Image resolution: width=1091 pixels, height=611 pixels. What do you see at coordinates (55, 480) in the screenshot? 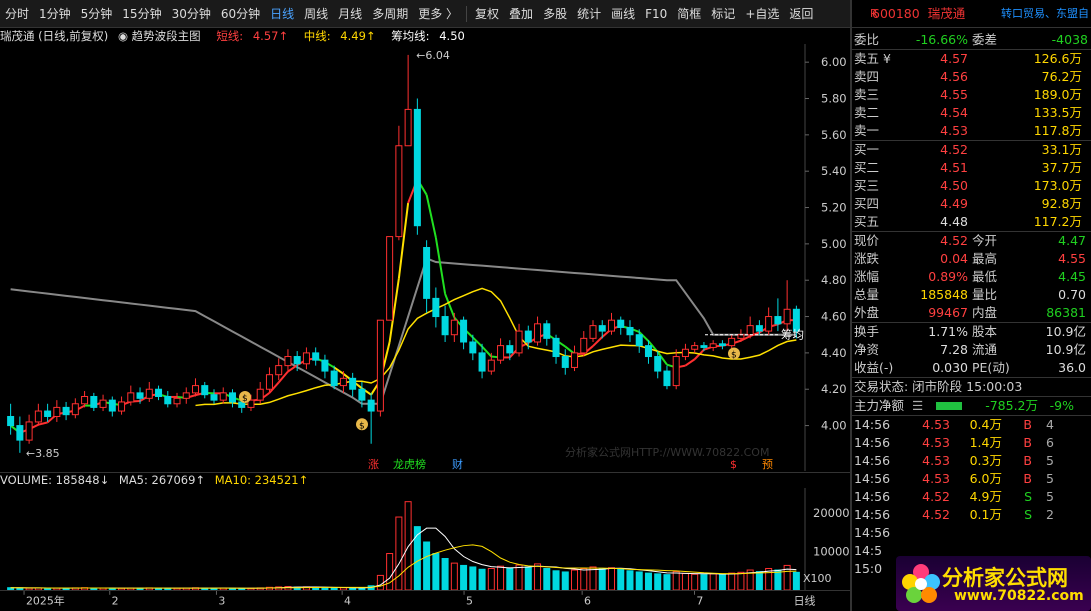
I see `volume-value: VOLUME: 185848↓` at bounding box center [55, 480].